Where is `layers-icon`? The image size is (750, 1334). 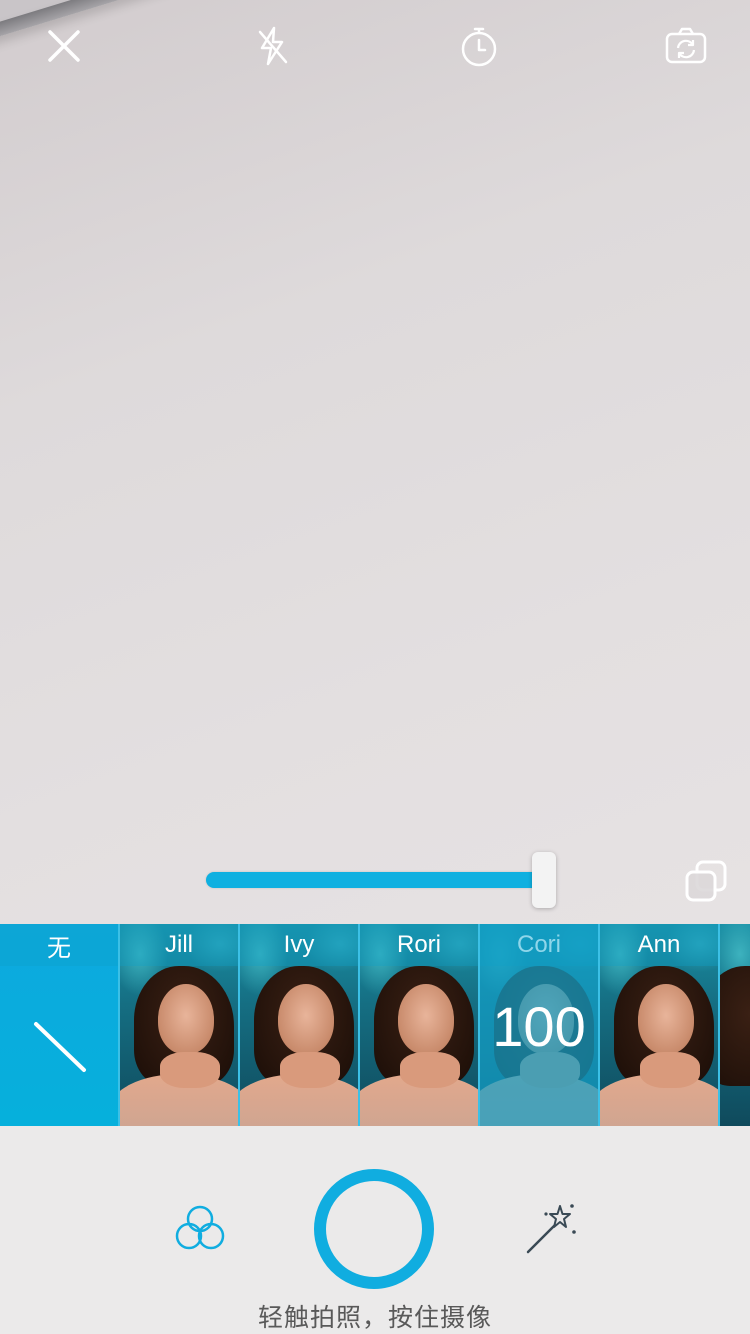
layers-icon is located at coordinates (706, 881).